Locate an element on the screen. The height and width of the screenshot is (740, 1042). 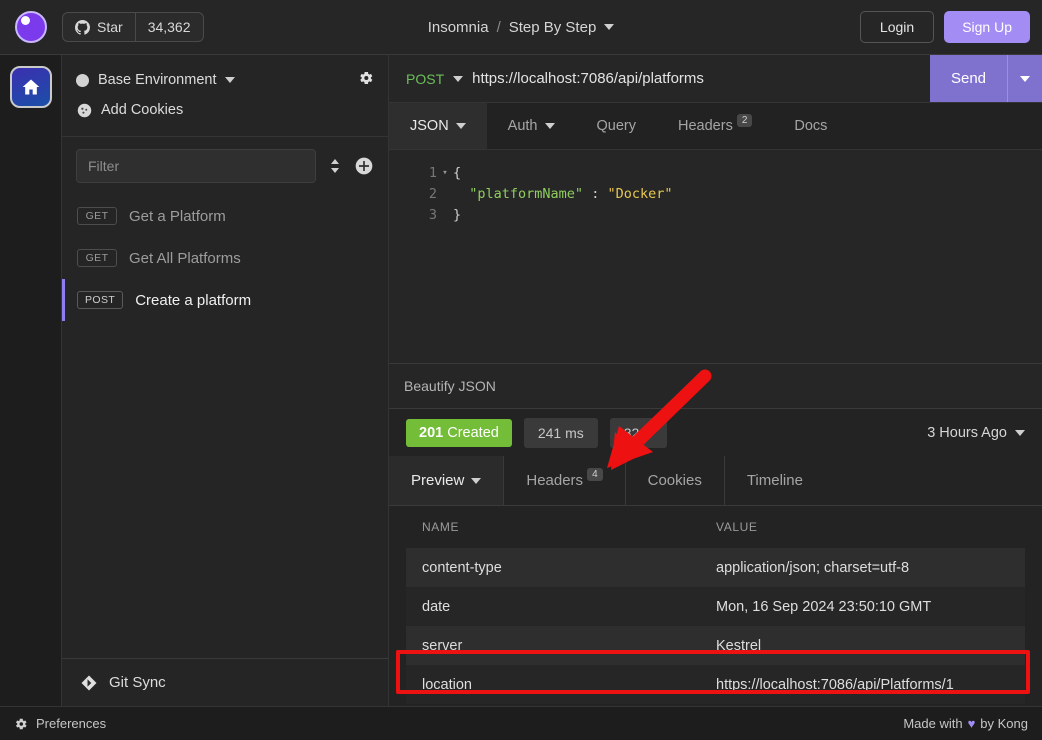
left-rail is located at coordinates (31, 380).